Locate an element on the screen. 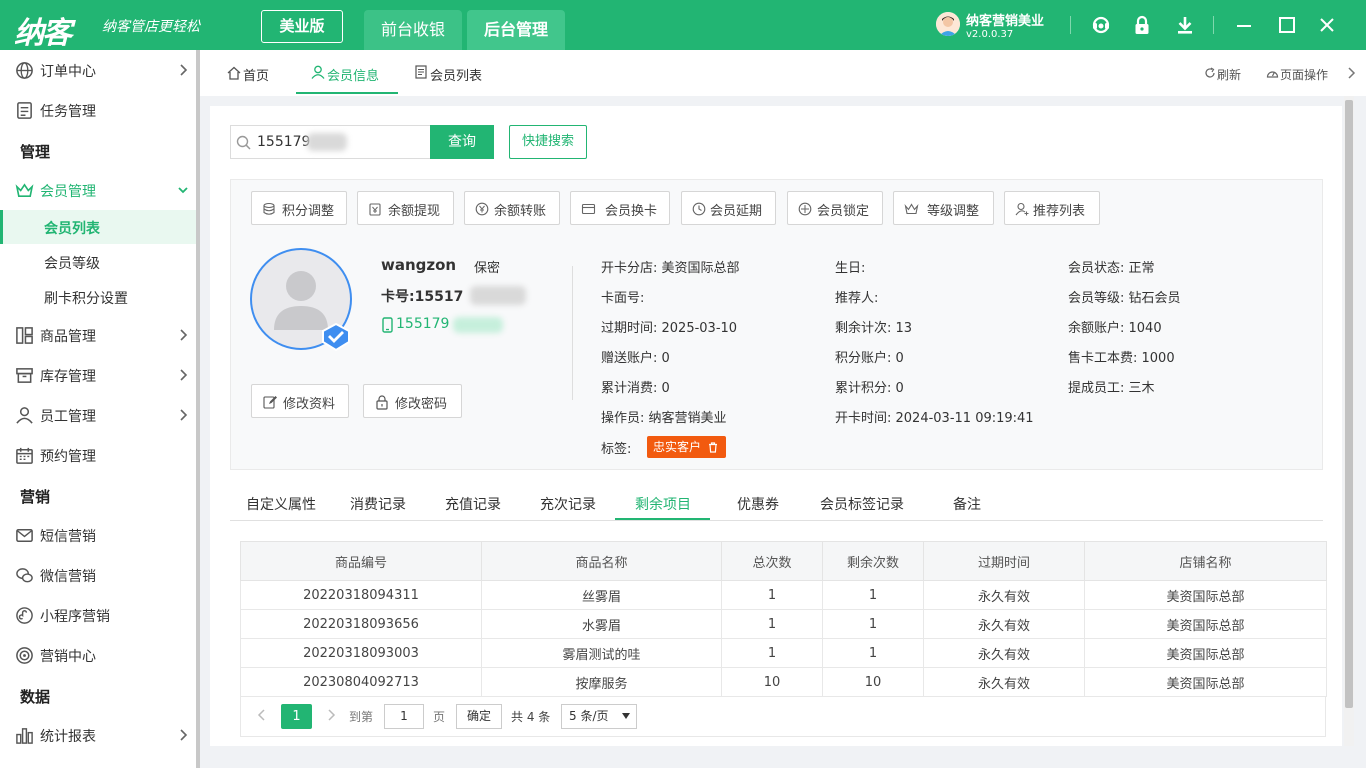 The width and height of the screenshot is (1366, 768). chevron-right-icon is located at coordinates (1351, 73).